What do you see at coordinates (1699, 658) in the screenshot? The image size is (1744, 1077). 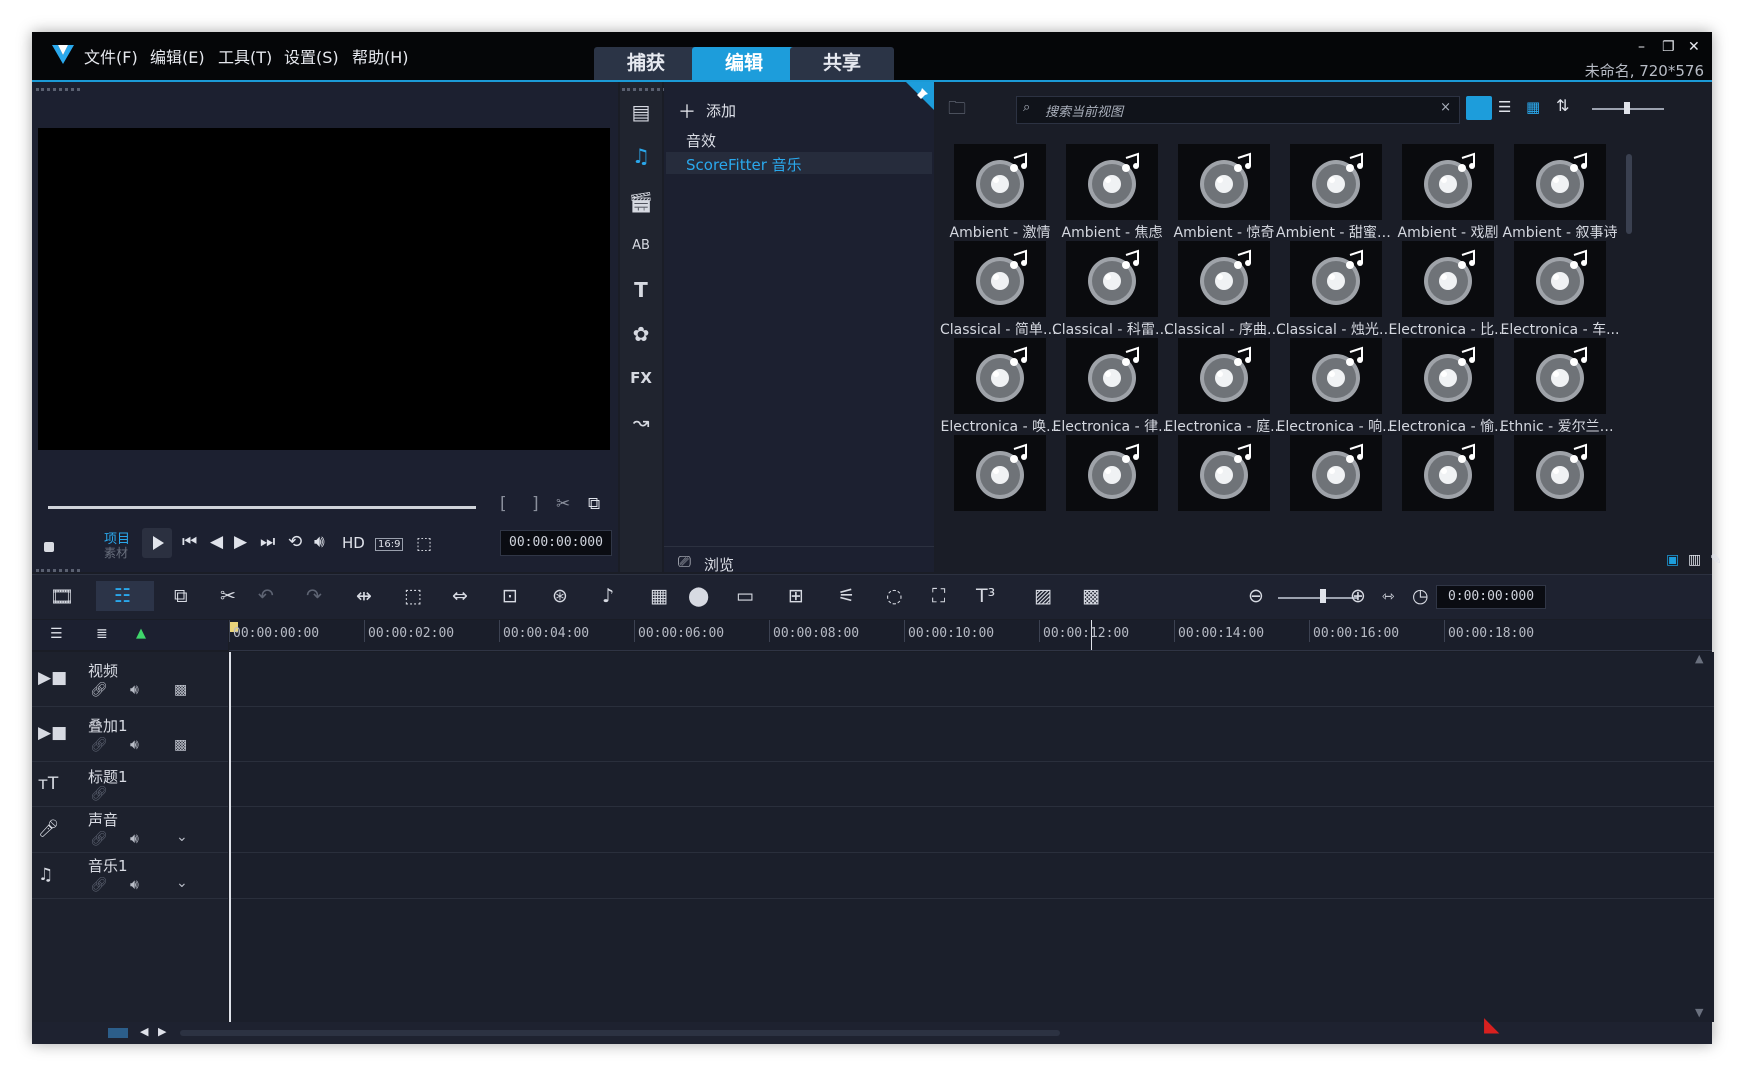 I see `scroll-up-icon: ▲` at bounding box center [1699, 658].